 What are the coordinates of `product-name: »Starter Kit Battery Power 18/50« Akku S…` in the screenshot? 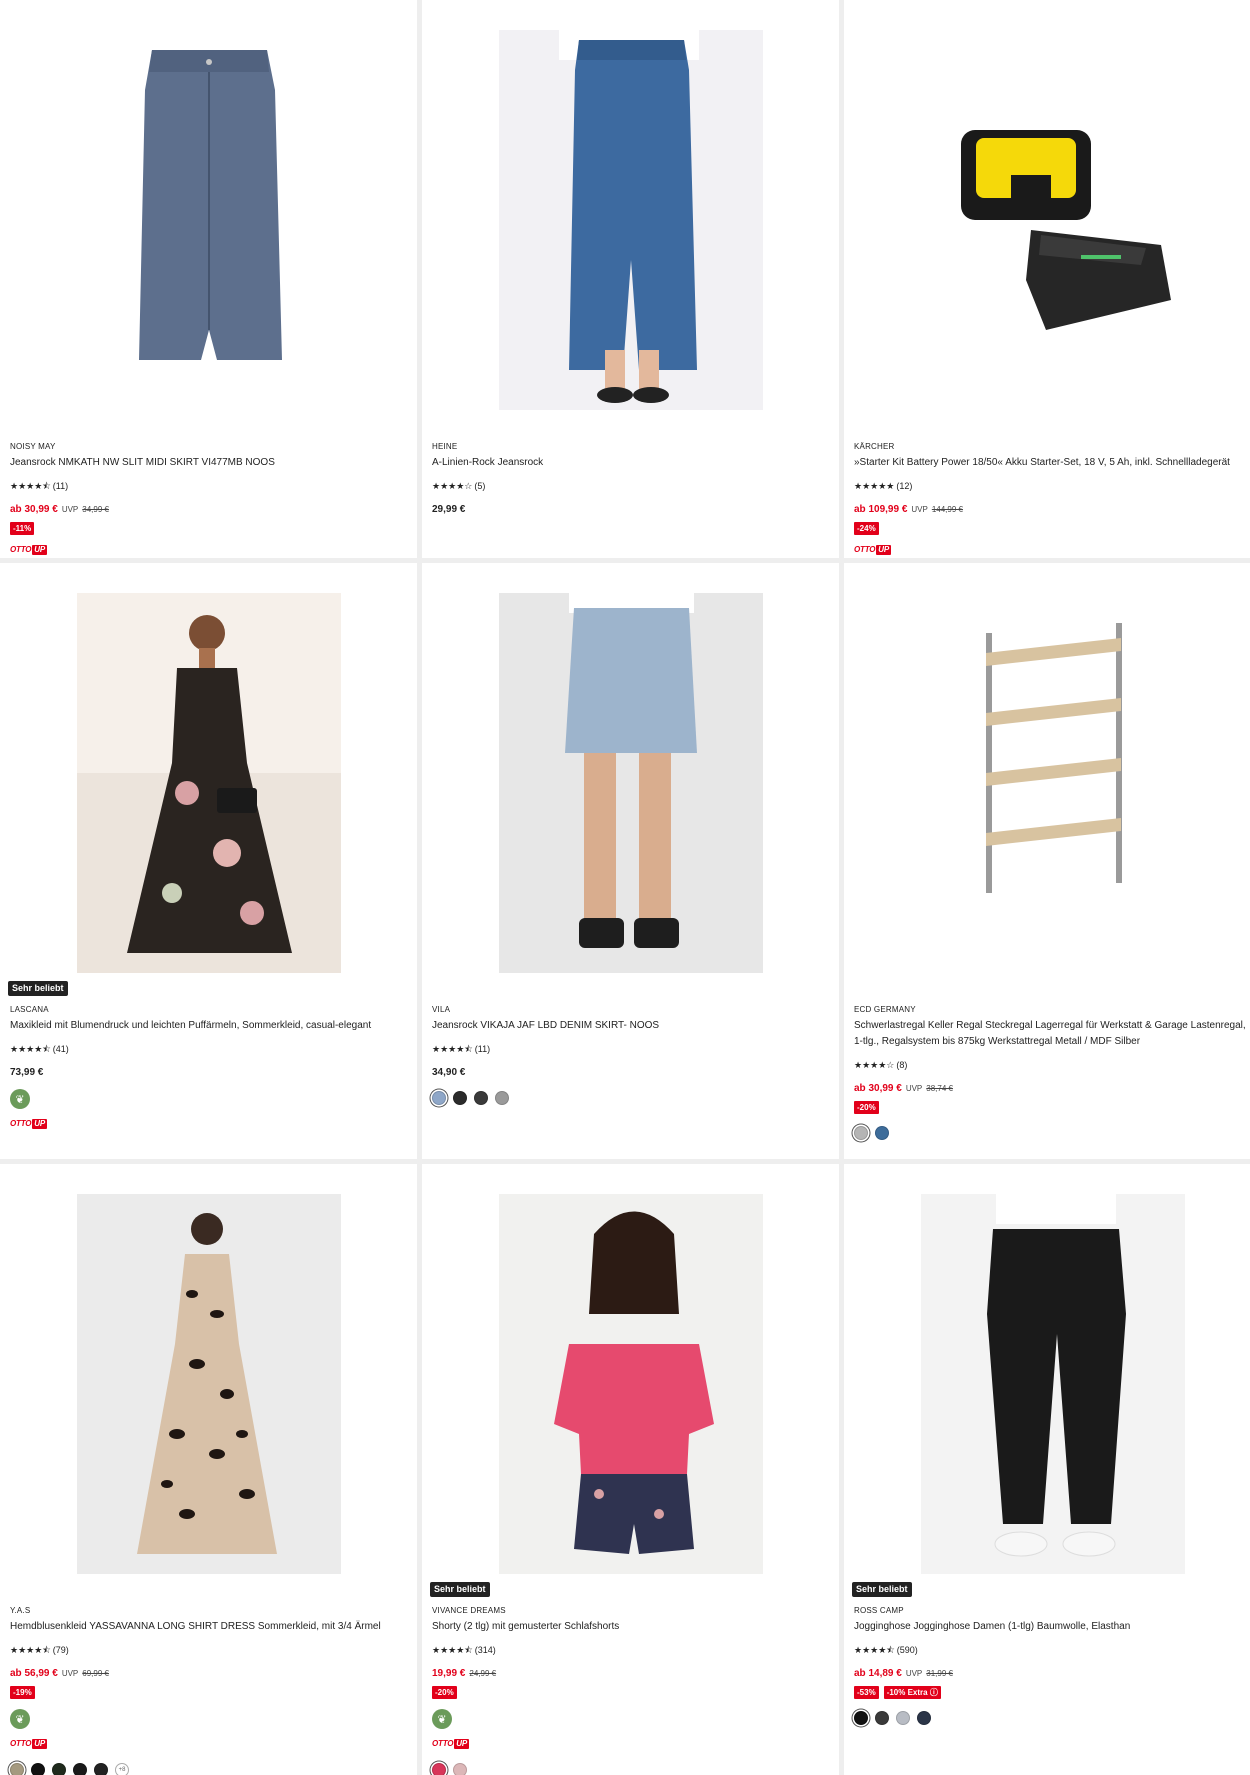 It's located at (1052, 463).